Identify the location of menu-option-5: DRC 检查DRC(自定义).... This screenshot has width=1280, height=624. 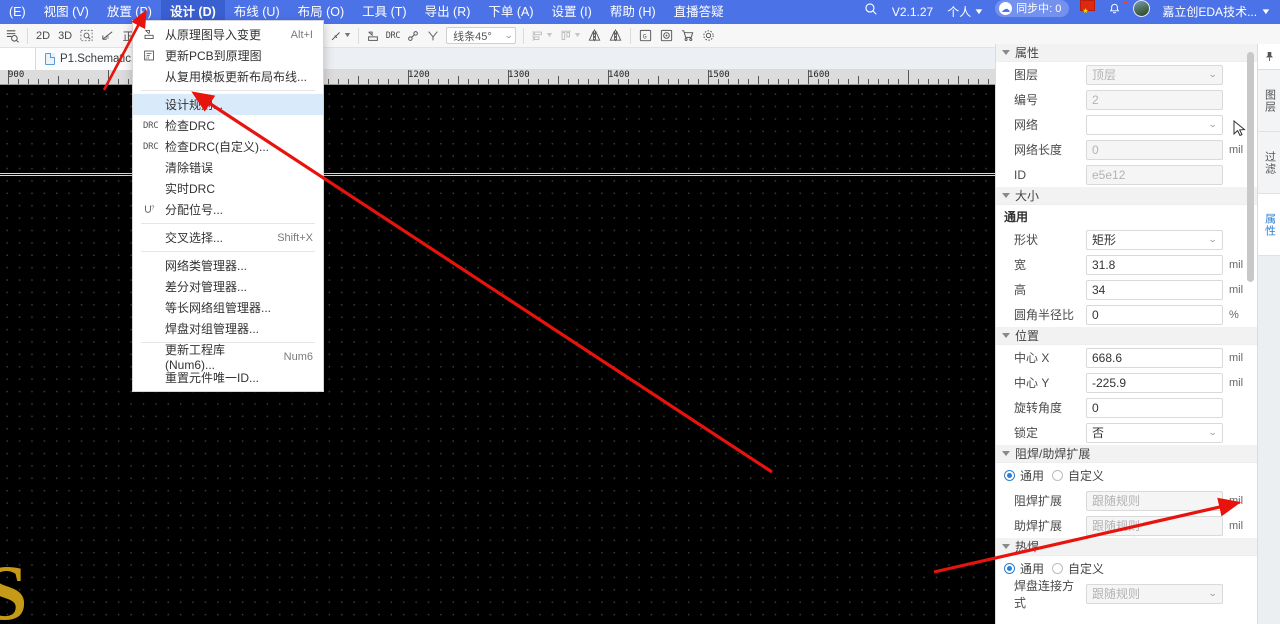
(228, 146).